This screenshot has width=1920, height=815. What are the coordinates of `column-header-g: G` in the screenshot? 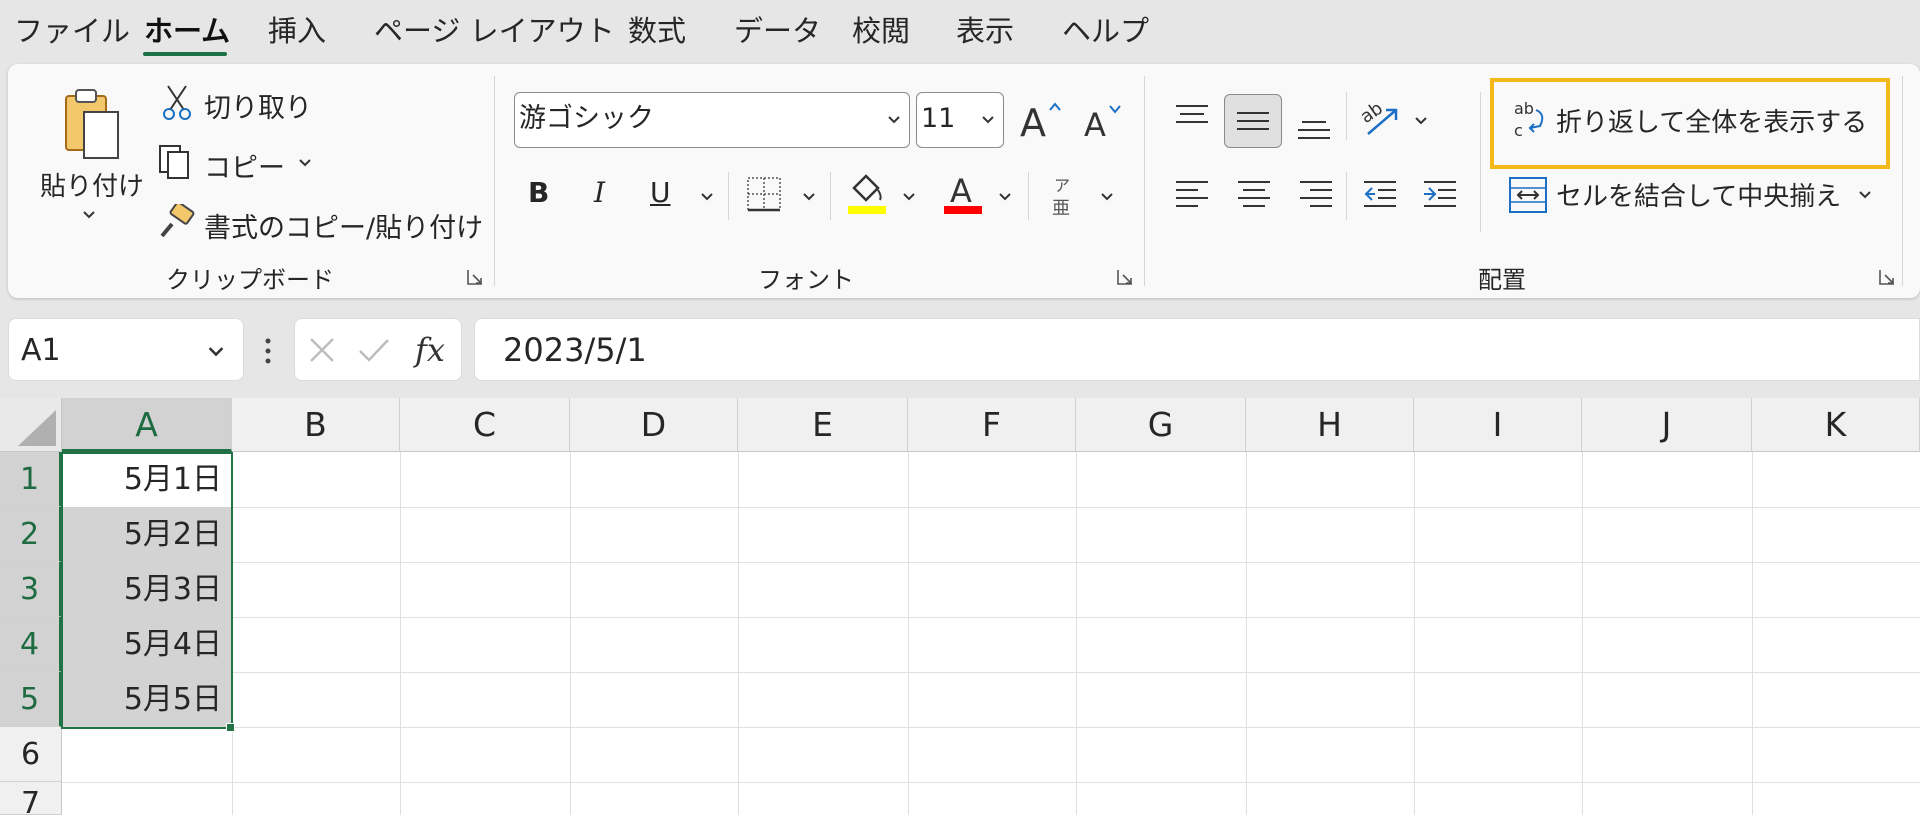 It's located at (1161, 425).